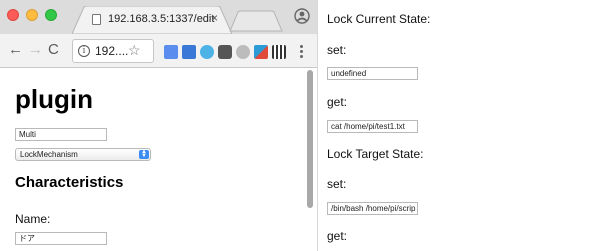 The width and height of the screenshot is (611, 251). Describe the element at coordinates (171, 52) in the screenshot. I see `translate-extension-icon` at that location.